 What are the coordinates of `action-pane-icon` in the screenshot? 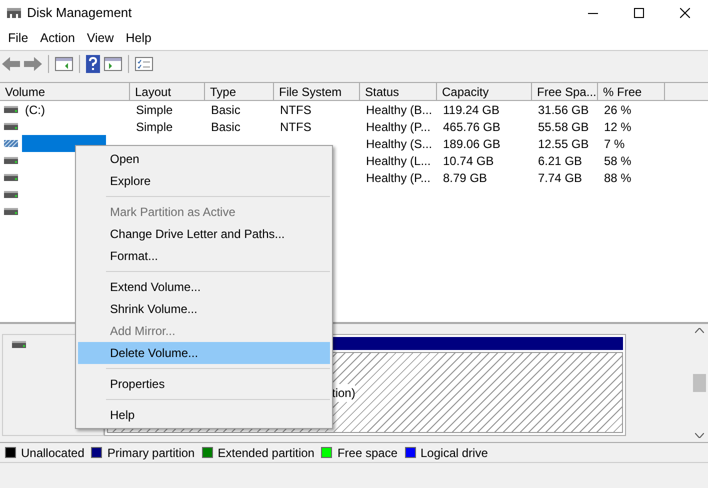 It's located at (113, 63).